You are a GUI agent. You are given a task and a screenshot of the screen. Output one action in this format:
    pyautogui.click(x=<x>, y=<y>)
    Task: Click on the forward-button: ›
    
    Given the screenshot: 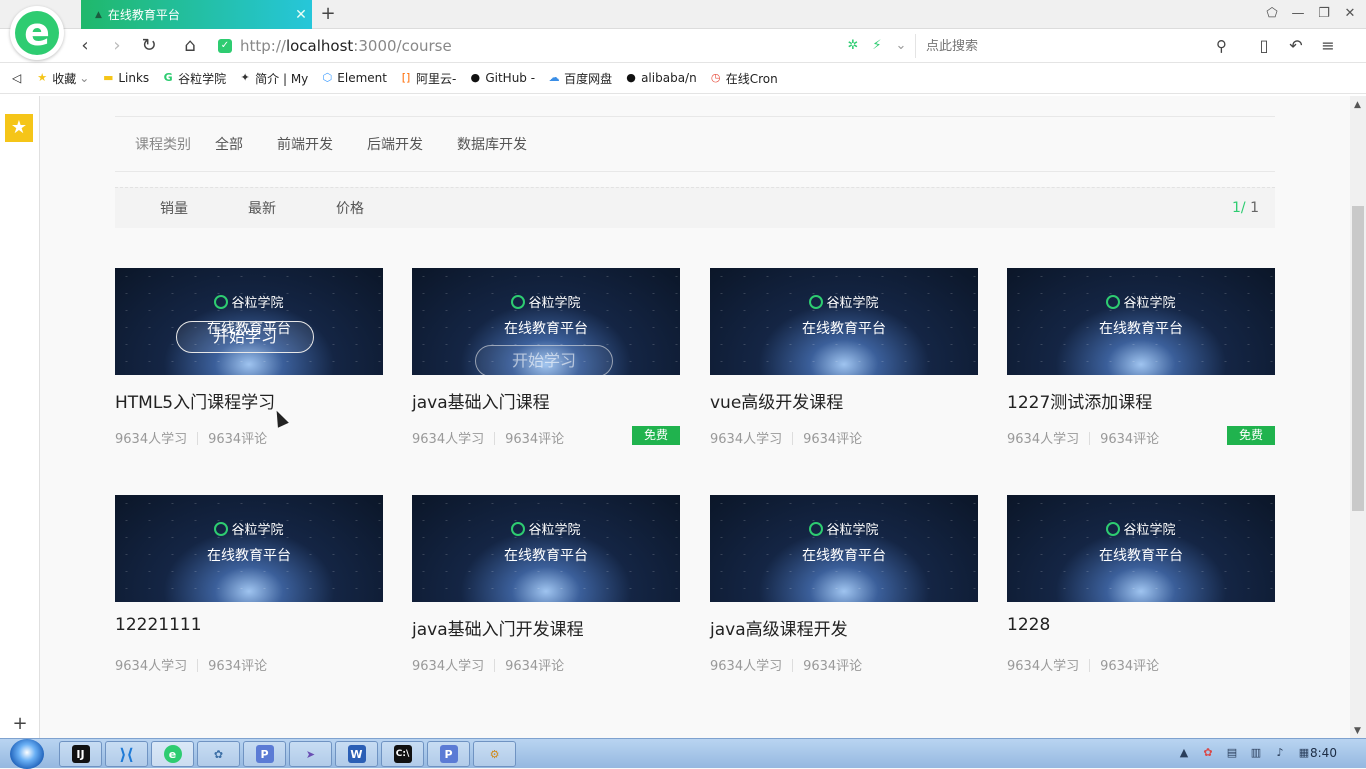 What is the action you would take?
    pyautogui.click(x=117, y=46)
    